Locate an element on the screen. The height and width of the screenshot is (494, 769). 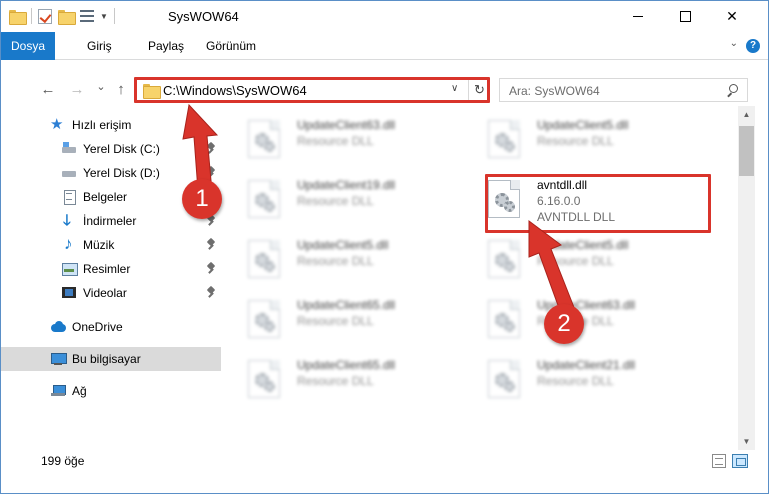
scroll-down-arrow-icon: ▼ is located at coordinates (746, 441).